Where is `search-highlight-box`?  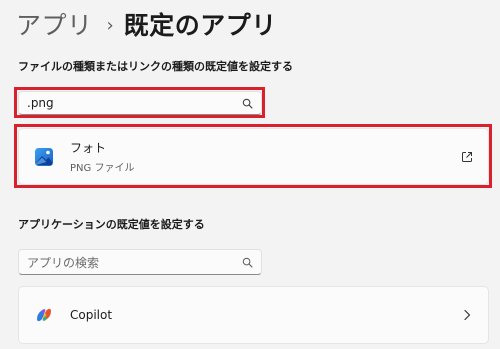
search-highlight-box is located at coordinates (139, 102).